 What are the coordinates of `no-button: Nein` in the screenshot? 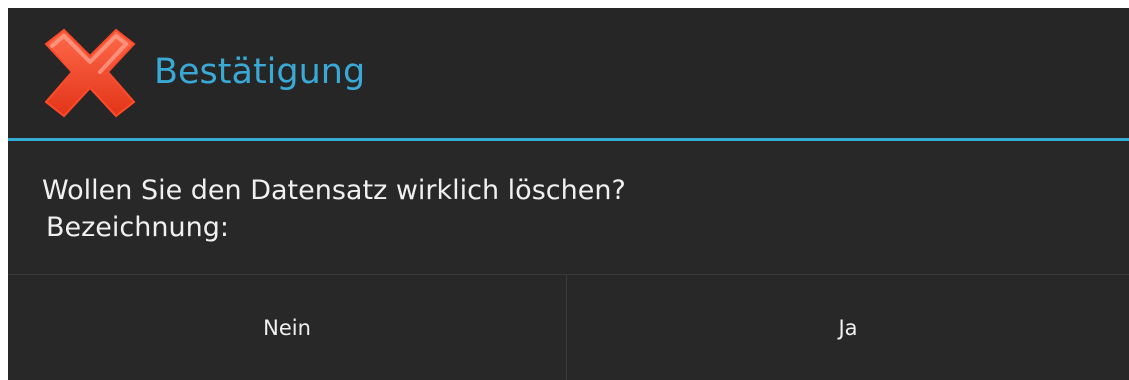 It's located at (287, 327).